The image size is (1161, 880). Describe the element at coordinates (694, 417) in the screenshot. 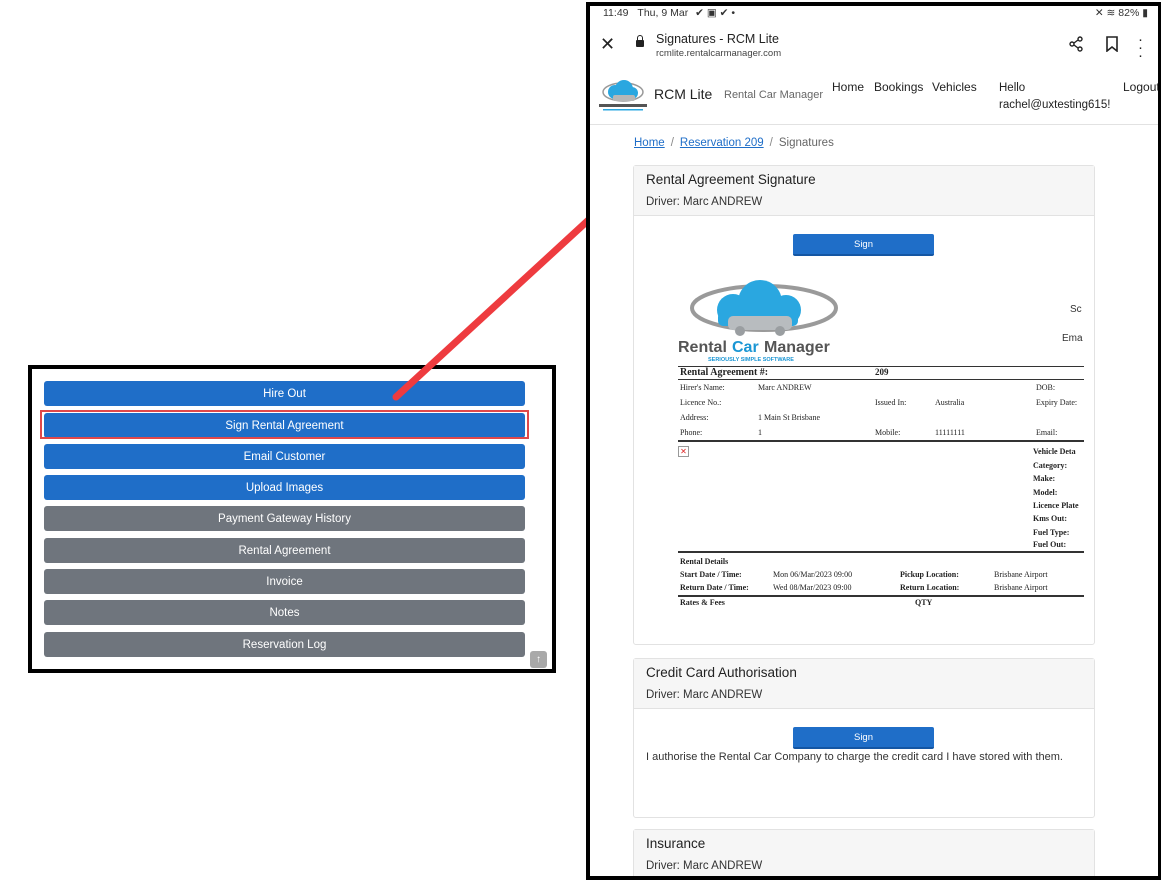

I see `address-label: Address:` at that location.